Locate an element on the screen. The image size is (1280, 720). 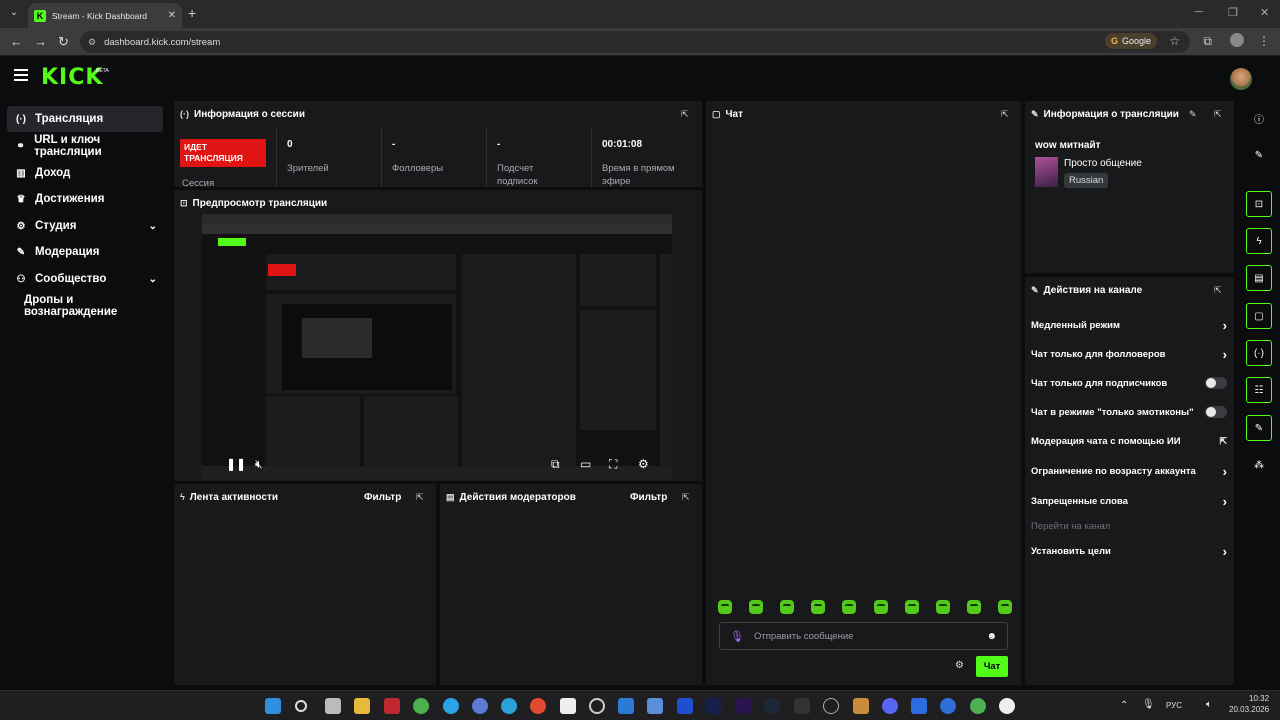
close-tab-icon: ✕ is located at coordinates (172, 15).